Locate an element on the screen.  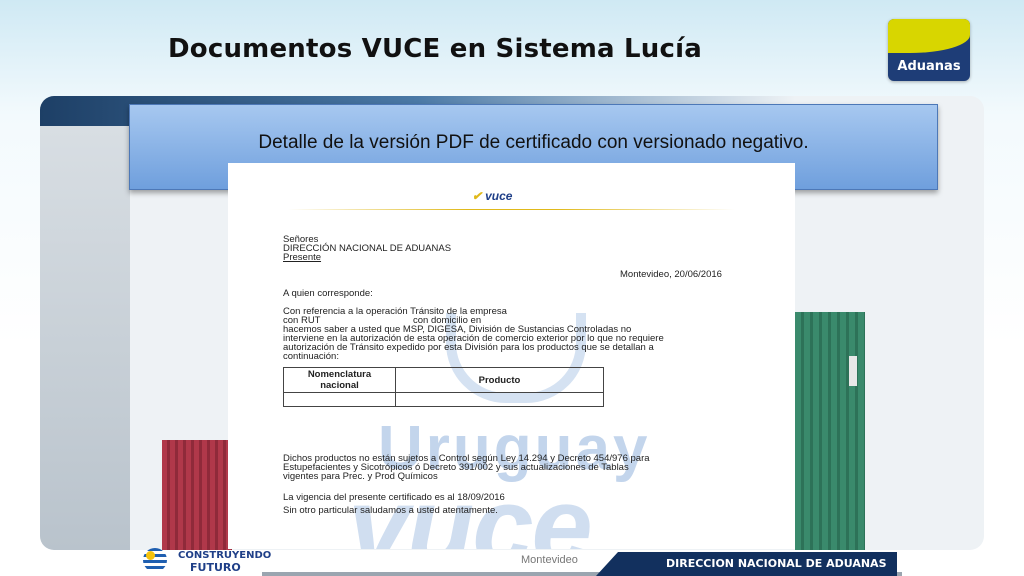
container-marking is located at coordinates (853, 371).